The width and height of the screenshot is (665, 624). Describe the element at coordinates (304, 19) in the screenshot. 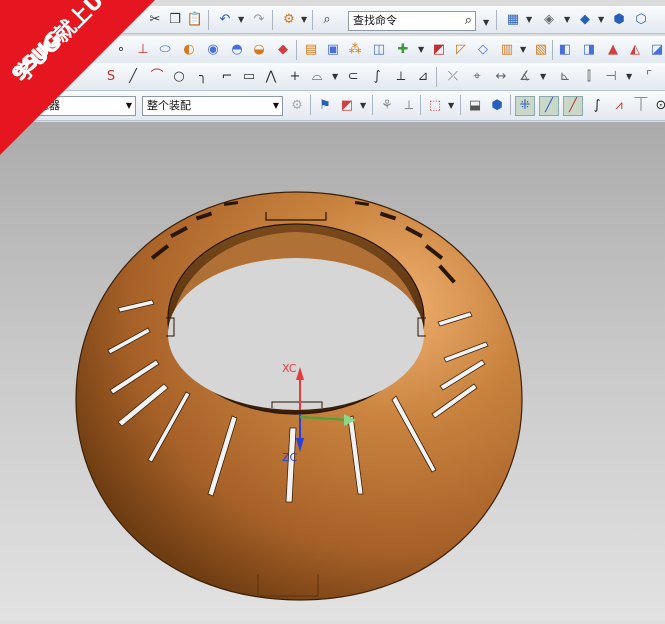

I see `command-finder-dropdown-icon: ▼` at that location.